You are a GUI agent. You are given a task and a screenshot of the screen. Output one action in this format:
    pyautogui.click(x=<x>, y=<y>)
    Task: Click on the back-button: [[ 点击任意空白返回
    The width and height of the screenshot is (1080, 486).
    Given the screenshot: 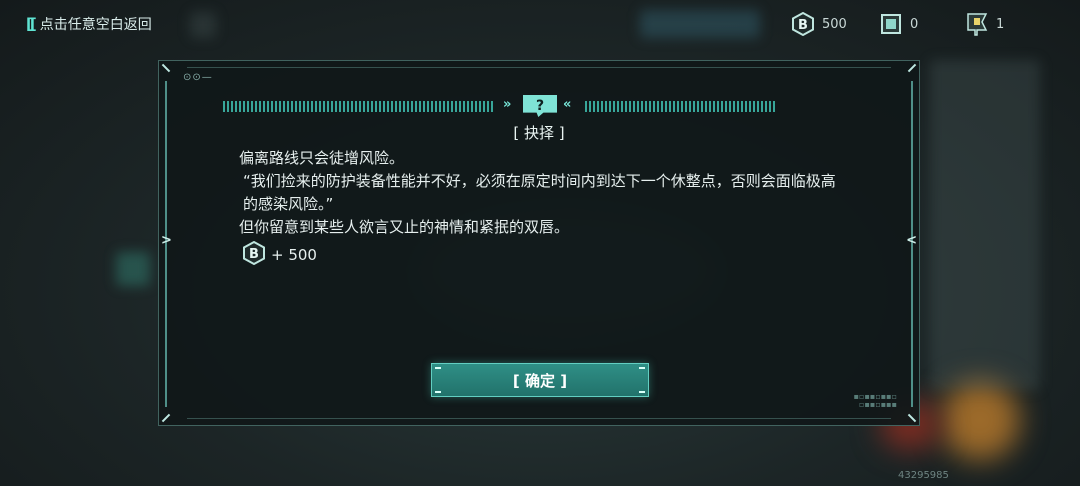 What is the action you would take?
    pyautogui.click(x=89, y=24)
    